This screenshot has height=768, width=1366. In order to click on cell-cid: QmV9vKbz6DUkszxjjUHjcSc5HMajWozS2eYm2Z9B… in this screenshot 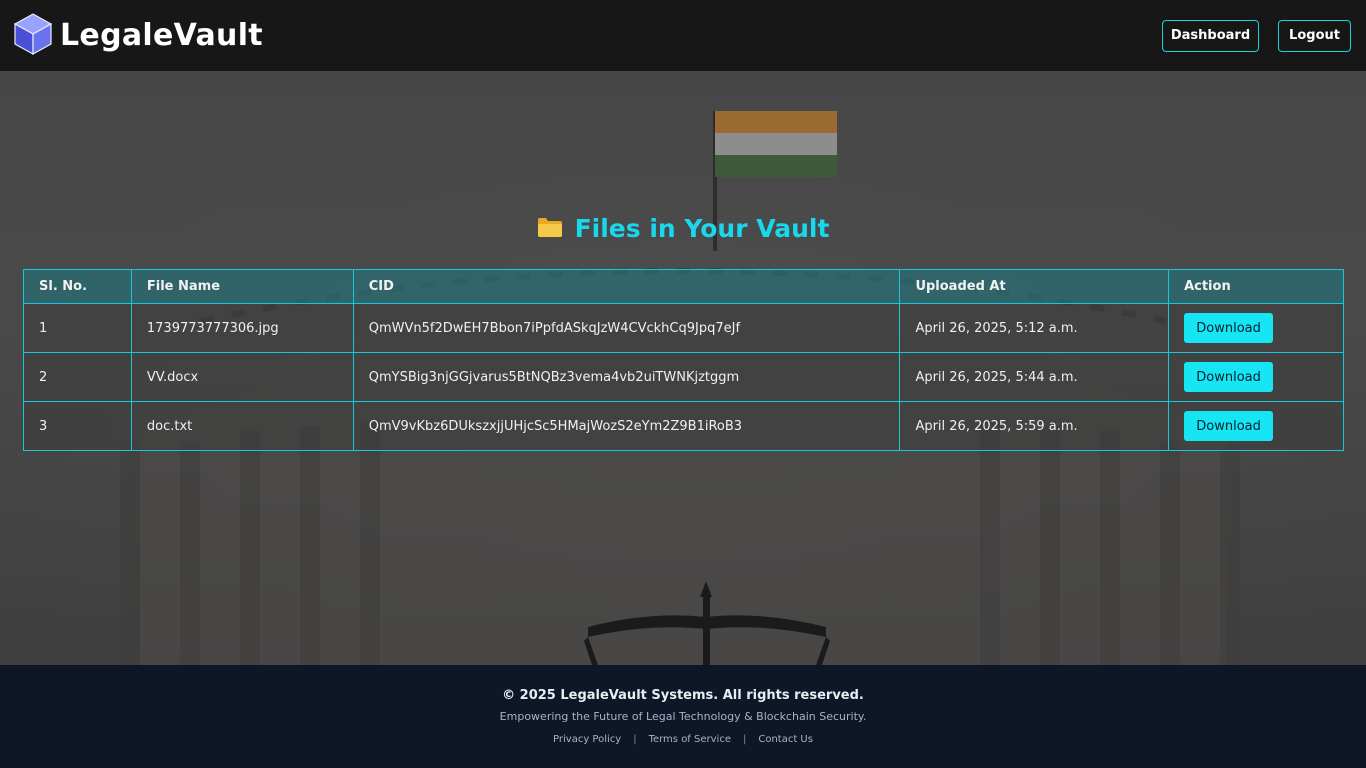, I will do `click(626, 426)`.